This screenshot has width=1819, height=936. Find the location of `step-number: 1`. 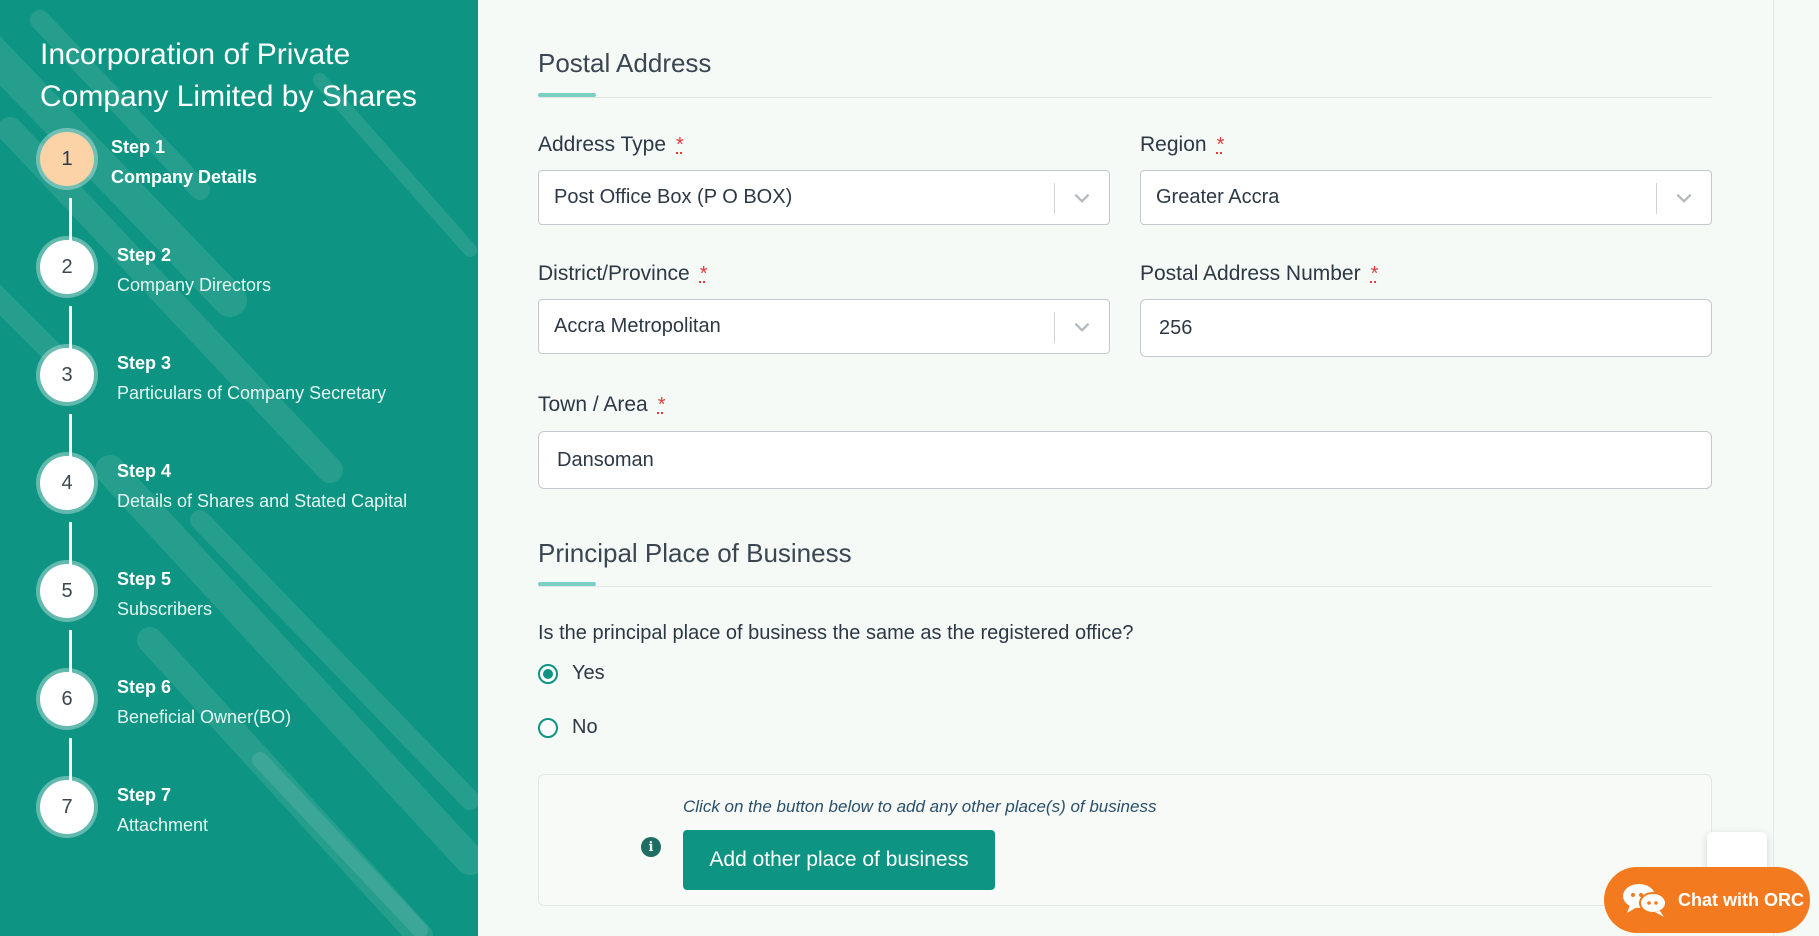

step-number: 1 is located at coordinates (67, 159).